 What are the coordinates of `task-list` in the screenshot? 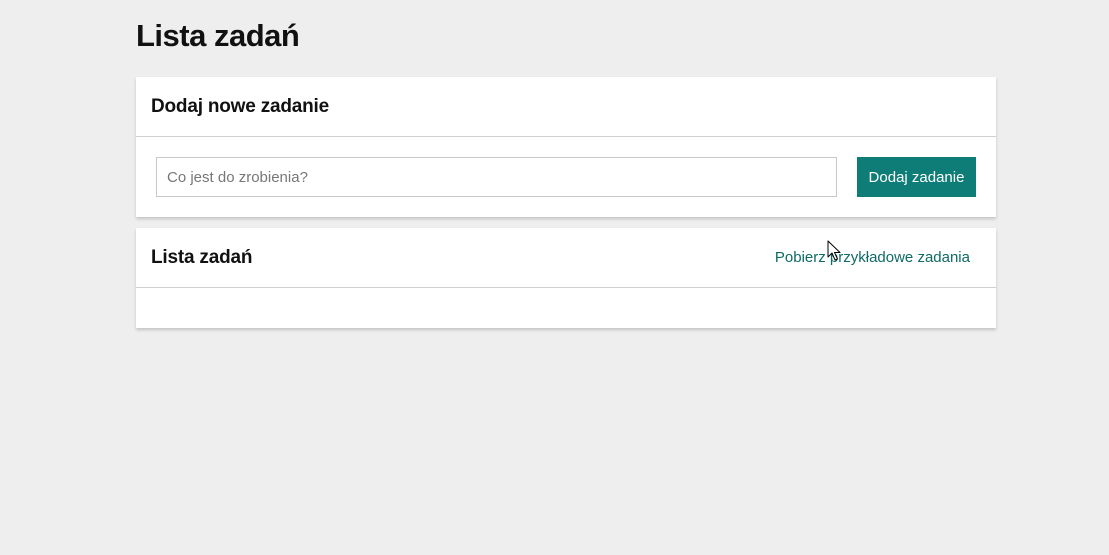 It's located at (566, 308).